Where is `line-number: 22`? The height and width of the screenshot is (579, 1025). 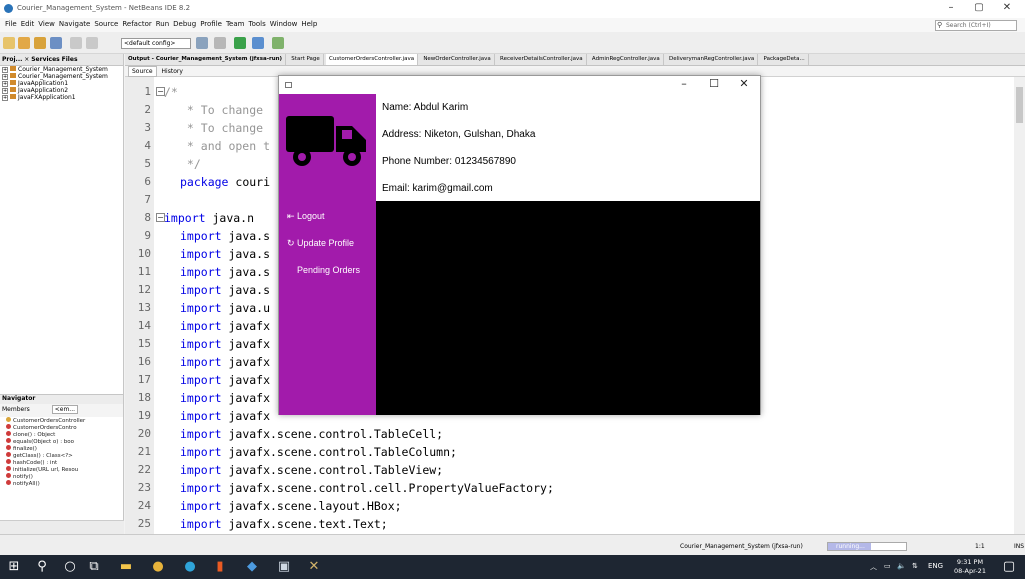 line-number: 22 is located at coordinates (144, 469).